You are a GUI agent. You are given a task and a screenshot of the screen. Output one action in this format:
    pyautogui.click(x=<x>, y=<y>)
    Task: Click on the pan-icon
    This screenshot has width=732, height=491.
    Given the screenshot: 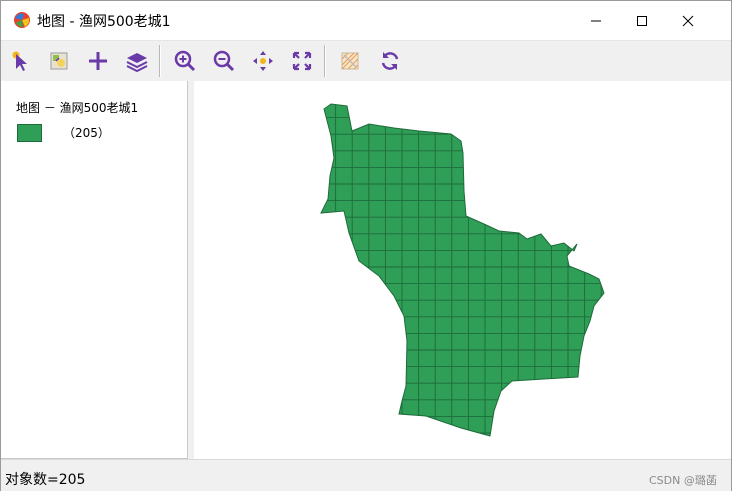 What is the action you would take?
    pyautogui.click(x=263, y=61)
    